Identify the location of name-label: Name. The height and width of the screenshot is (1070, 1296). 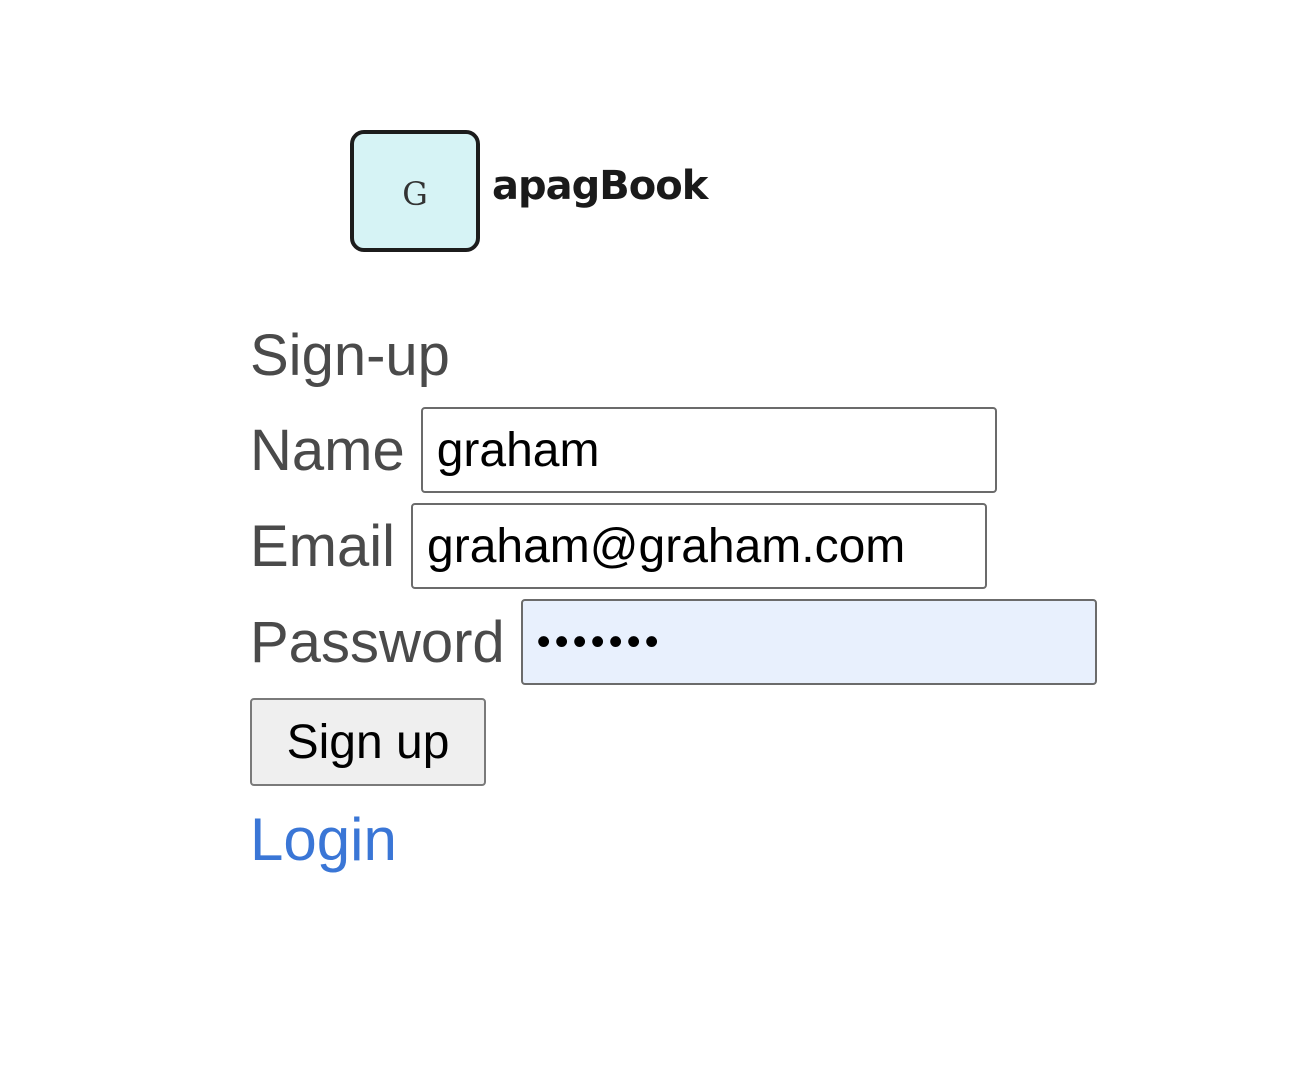
(327, 450).